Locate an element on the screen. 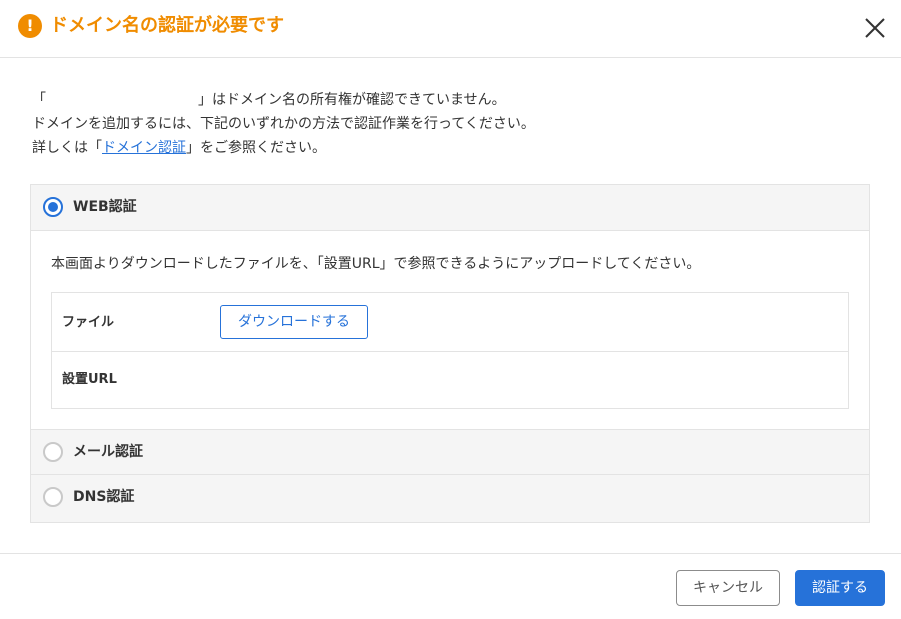  intro-line-3-prefix: 詳しくは「 is located at coordinates (67, 148).